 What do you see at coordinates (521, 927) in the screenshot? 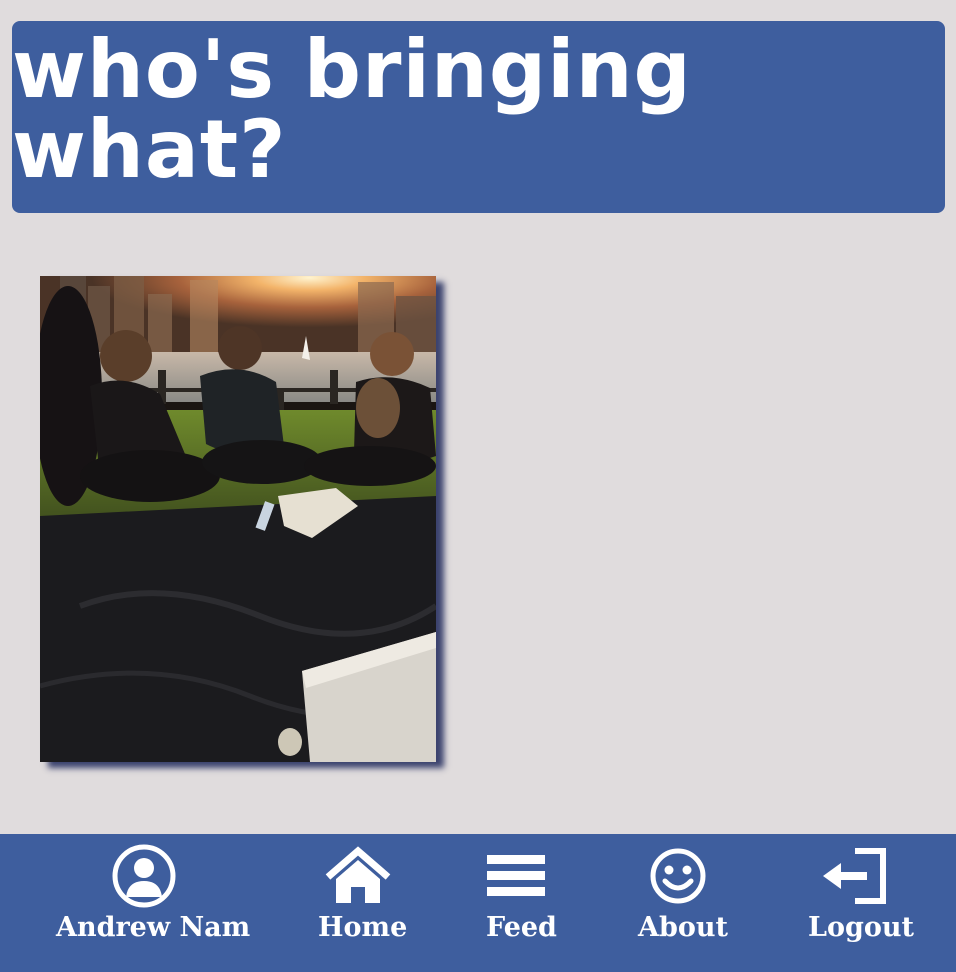
I see `nav-label-feed: Feed` at bounding box center [521, 927].